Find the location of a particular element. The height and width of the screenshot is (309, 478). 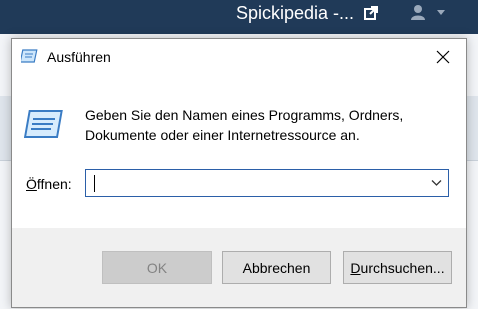

close-icon is located at coordinates (443, 57).